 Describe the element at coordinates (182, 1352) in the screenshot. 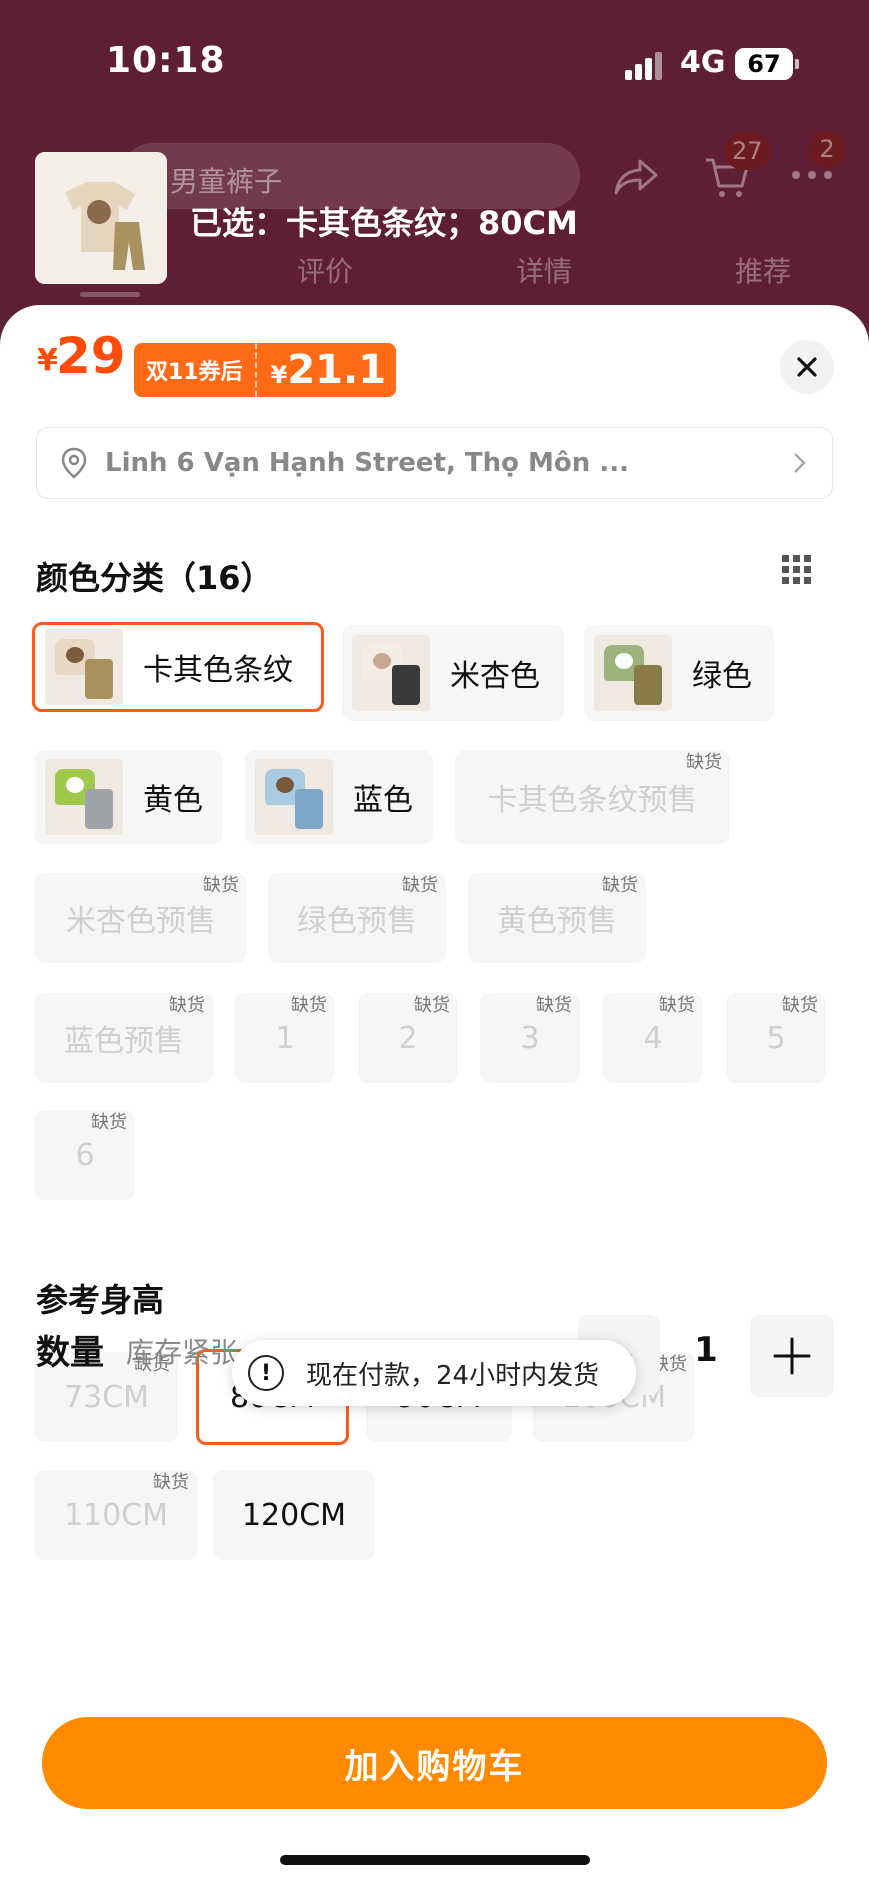

I see `stock-status-note: 库存紧张` at that location.